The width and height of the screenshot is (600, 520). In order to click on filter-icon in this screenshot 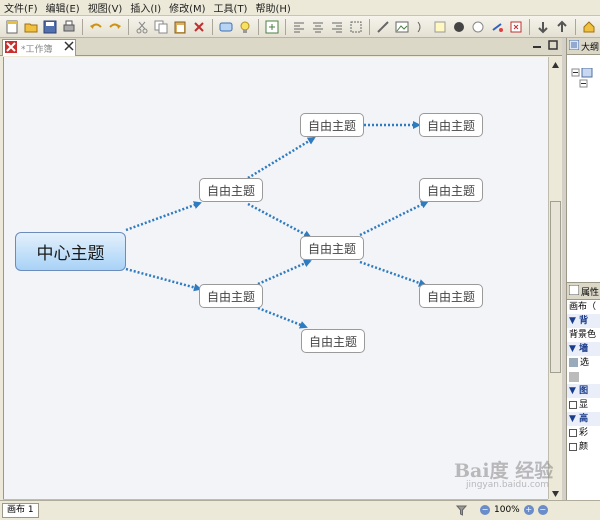, I will do `click(461, 512)`.